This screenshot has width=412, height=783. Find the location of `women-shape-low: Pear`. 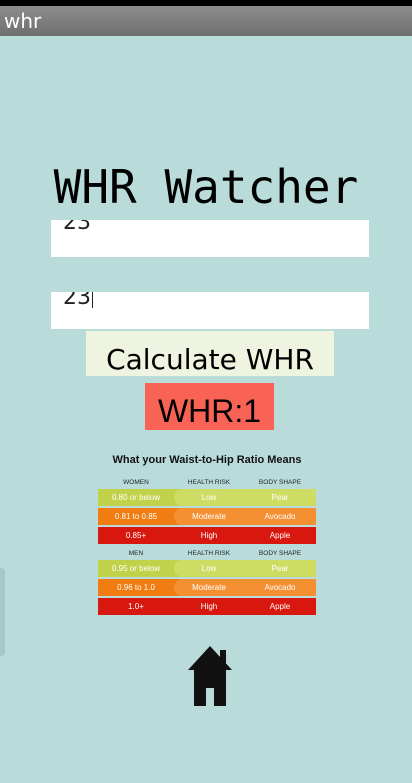

women-shape-low: Pear is located at coordinates (280, 497).